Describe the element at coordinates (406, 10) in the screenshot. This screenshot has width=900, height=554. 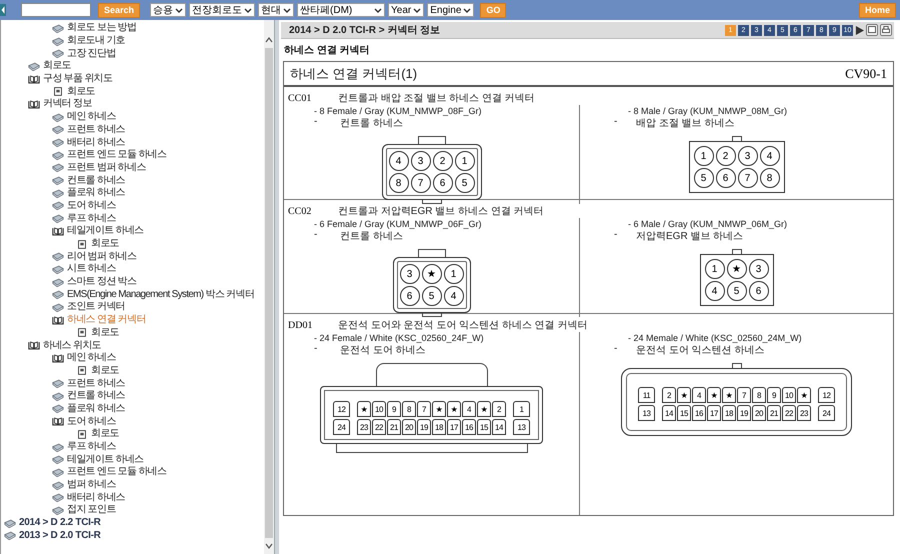
I see `dropdown: Year` at that location.